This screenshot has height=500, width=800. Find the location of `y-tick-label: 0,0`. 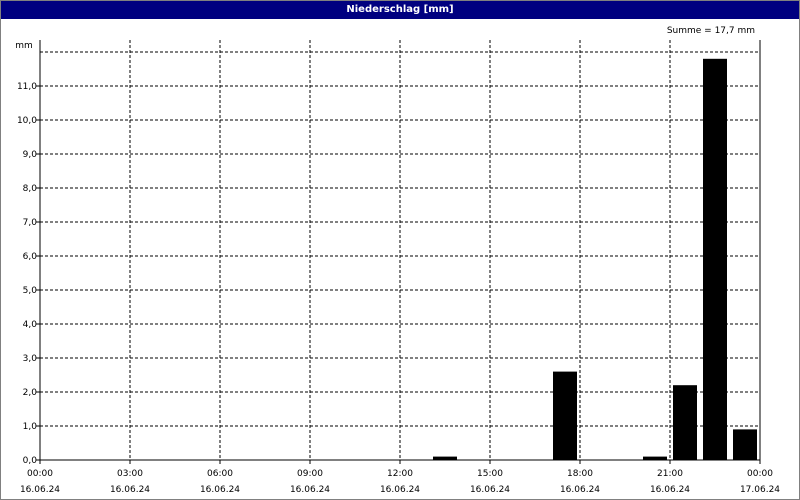

y-tick-label: 0,0 is located at coordinates (30, 461).